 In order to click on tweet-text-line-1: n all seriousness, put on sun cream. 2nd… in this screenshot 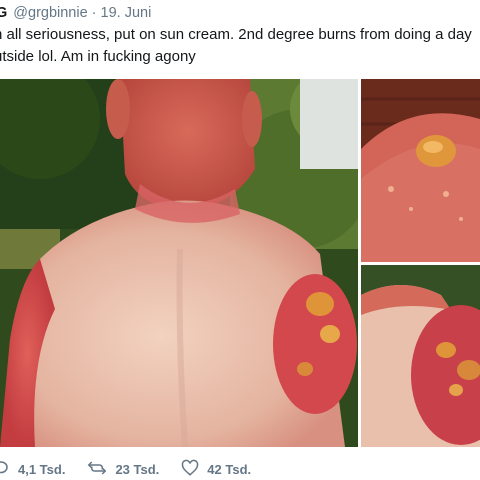, I will do `click(236, 34)`.